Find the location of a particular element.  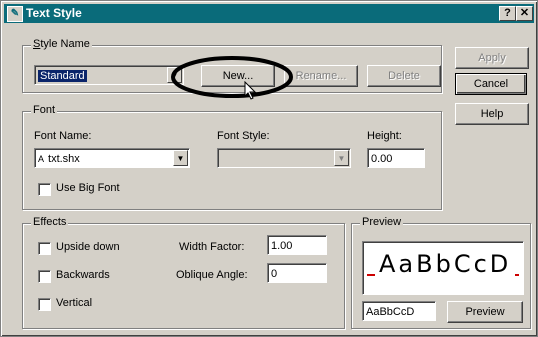

preview-sample-text: AaBbCcD is located at coordinates (445, 264).